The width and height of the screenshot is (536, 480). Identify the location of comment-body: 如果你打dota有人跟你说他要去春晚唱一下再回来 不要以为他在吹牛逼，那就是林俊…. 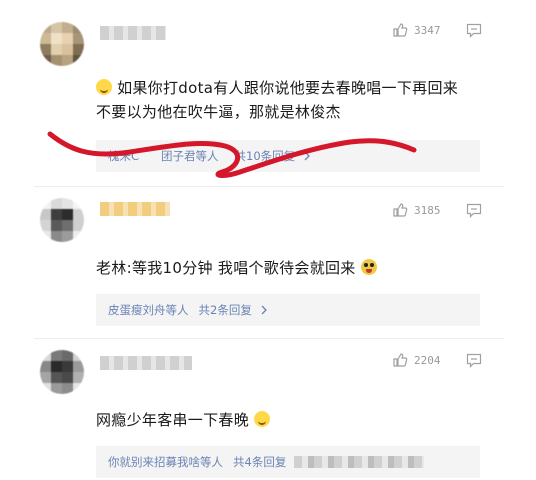
(277, 100).